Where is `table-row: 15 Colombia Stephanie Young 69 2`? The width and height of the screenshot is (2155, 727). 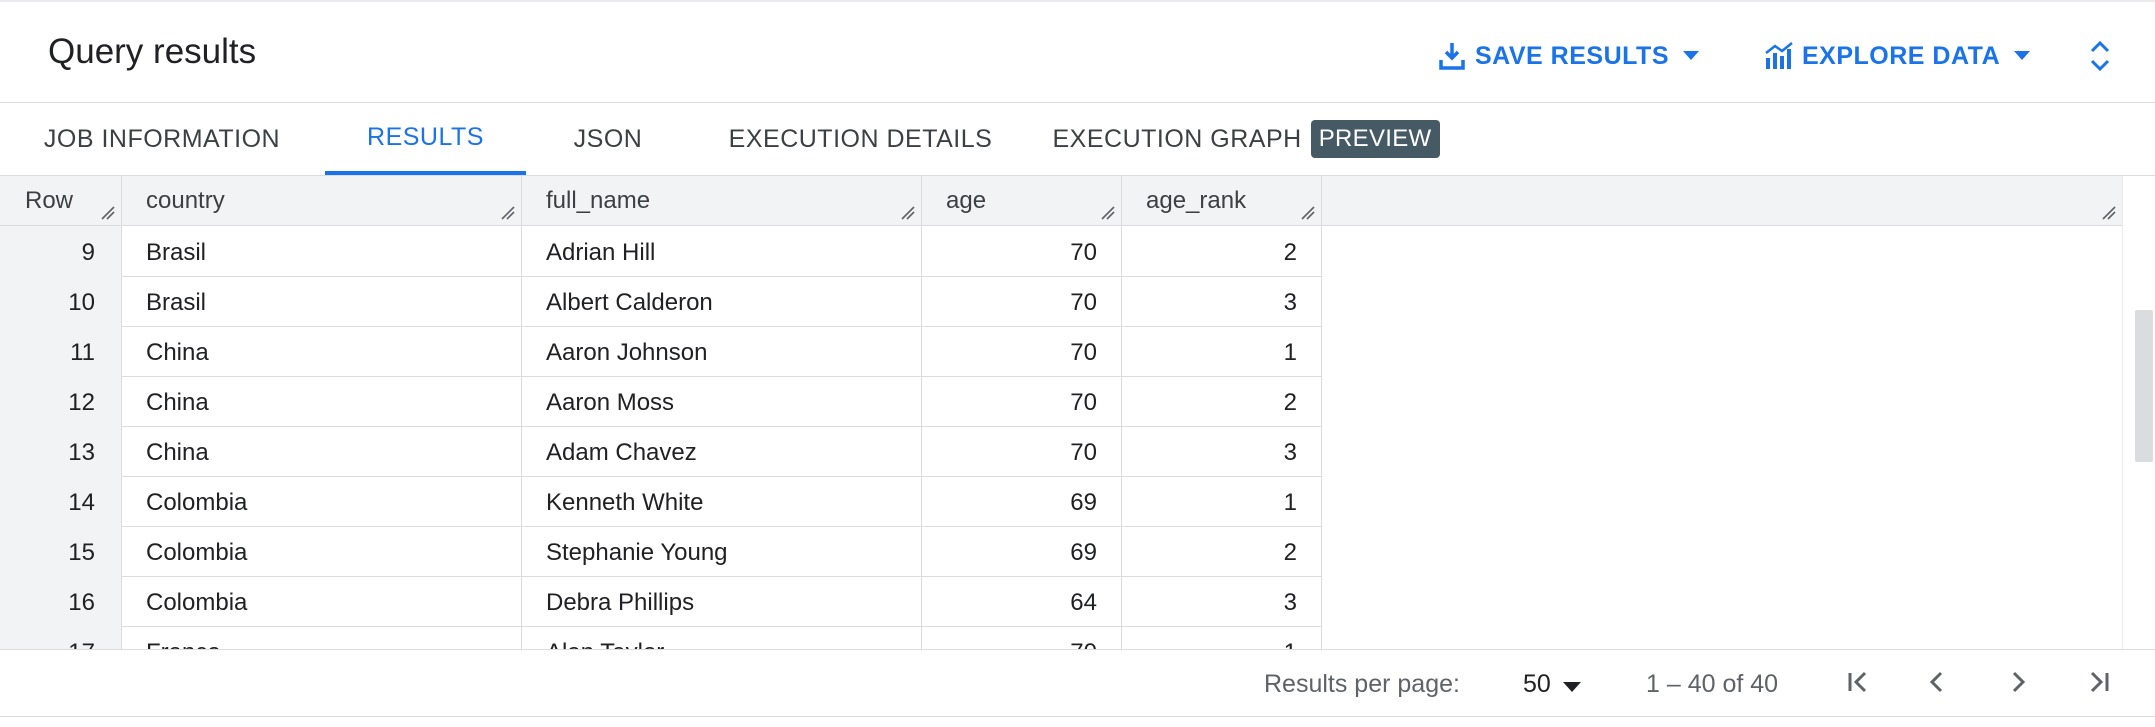
table-row: 15 Colombia Stephanie Young 69 2 is located at coordinates (661, 551).